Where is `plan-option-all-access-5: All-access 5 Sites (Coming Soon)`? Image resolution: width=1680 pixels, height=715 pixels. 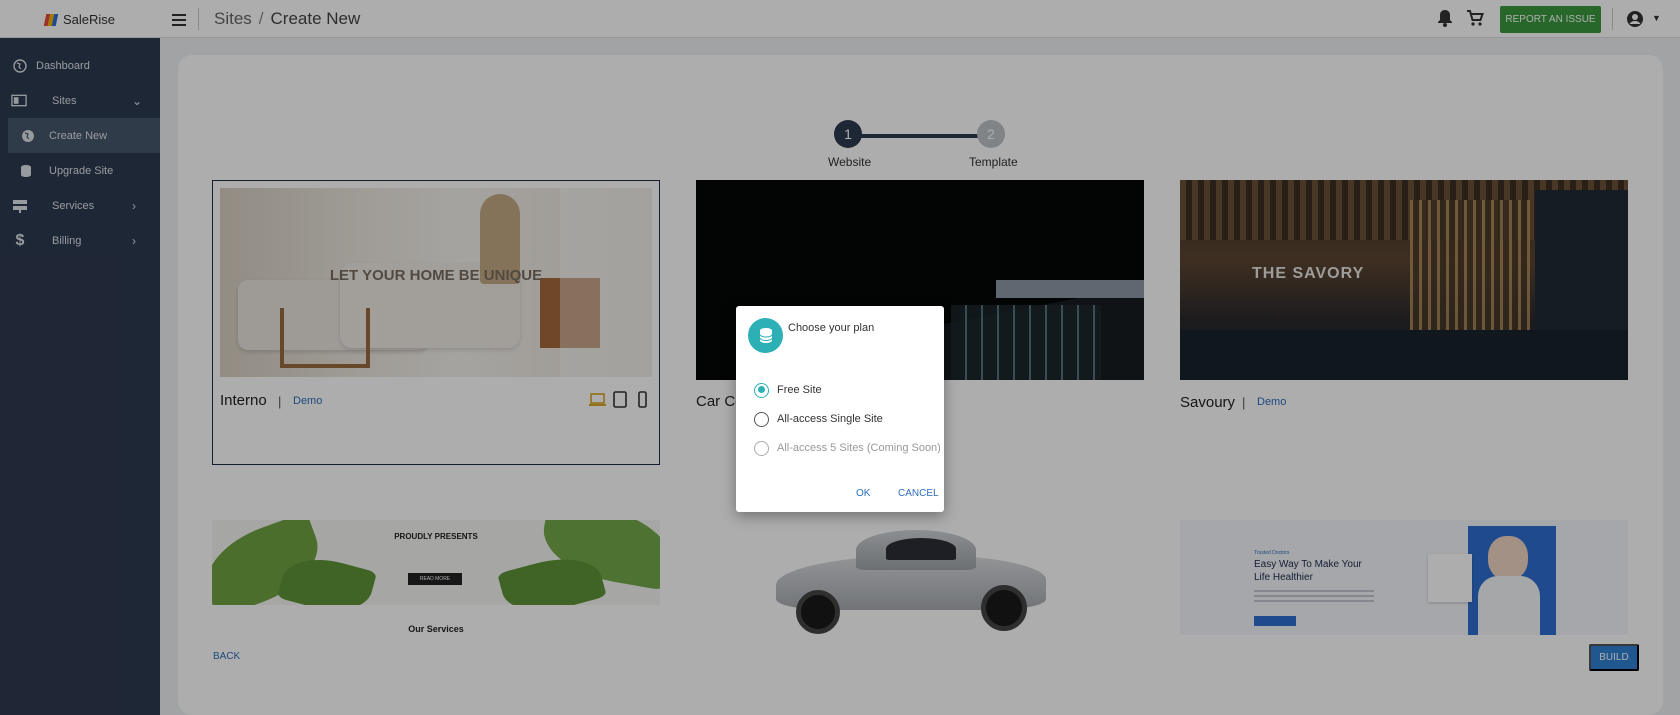
plan-option-all-access-5: All-access 5 Sites (Coming Soon) is located at coordinates (847, 448).